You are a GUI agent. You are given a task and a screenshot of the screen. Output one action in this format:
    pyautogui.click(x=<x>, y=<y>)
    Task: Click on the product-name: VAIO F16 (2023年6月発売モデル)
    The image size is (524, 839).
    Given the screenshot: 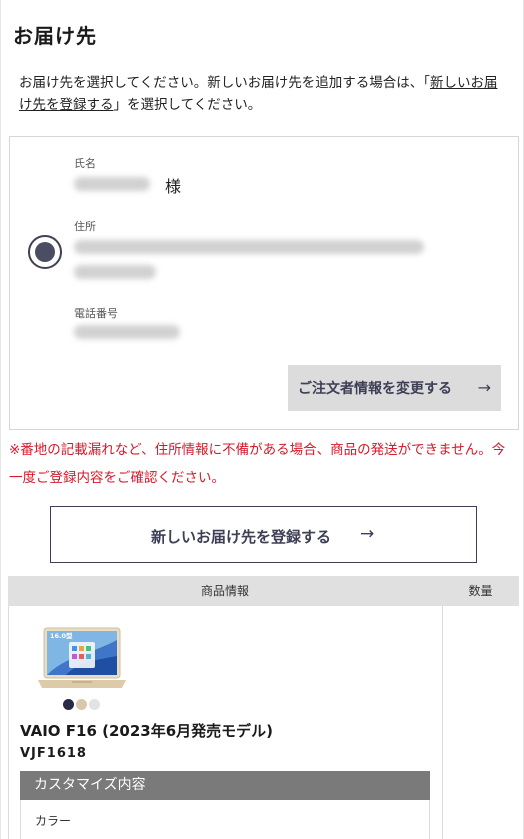 What is the action you would take?
    pyautogui.click(x=146, y=731)
    